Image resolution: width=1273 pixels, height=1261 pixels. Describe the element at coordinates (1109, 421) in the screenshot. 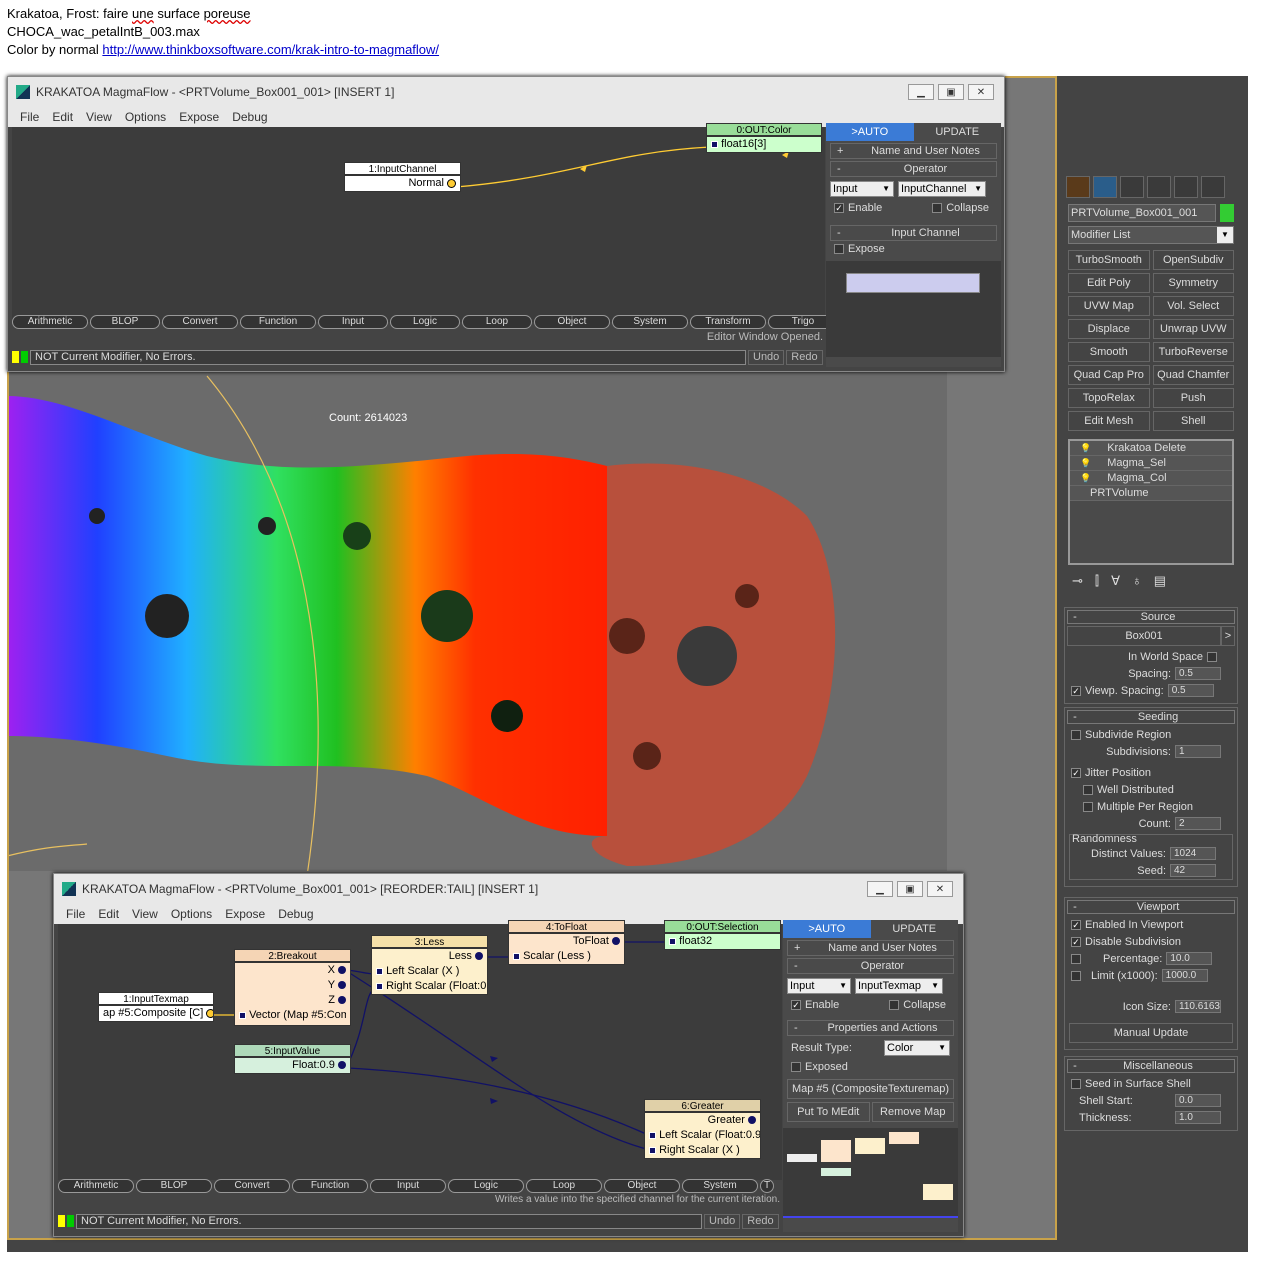

I see `modifier-button-edit-mesh: Edit Mesh` at that location.